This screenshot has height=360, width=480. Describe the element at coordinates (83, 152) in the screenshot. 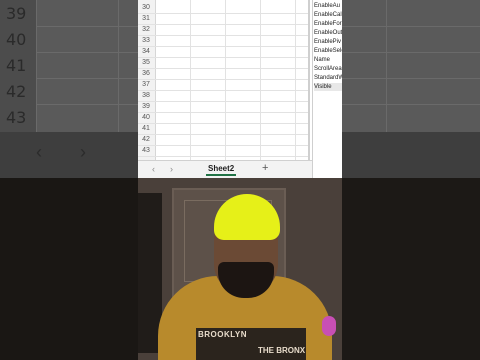

I see `background-next-arrow-icon: ›` at that location.